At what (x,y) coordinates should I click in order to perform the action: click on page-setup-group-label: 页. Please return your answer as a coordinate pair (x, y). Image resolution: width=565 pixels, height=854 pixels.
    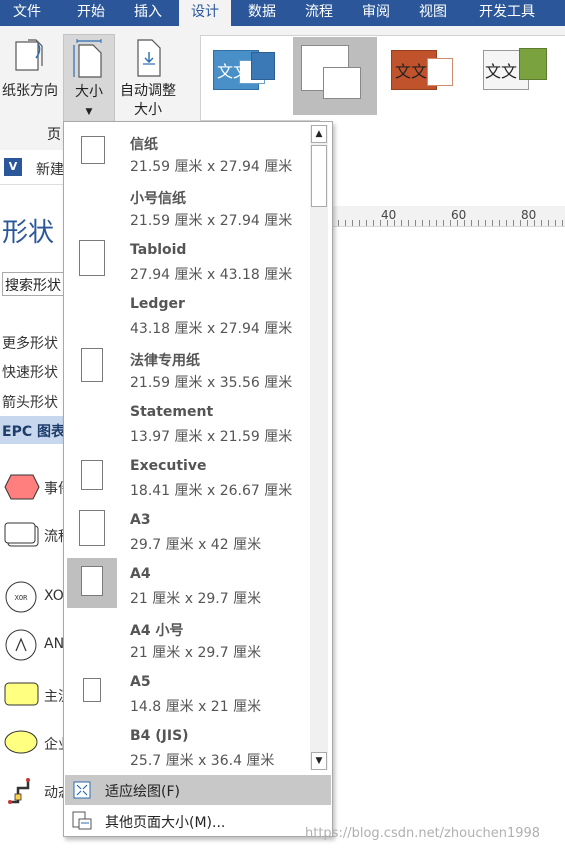
    Looking at the image, I should click on (54, 135).